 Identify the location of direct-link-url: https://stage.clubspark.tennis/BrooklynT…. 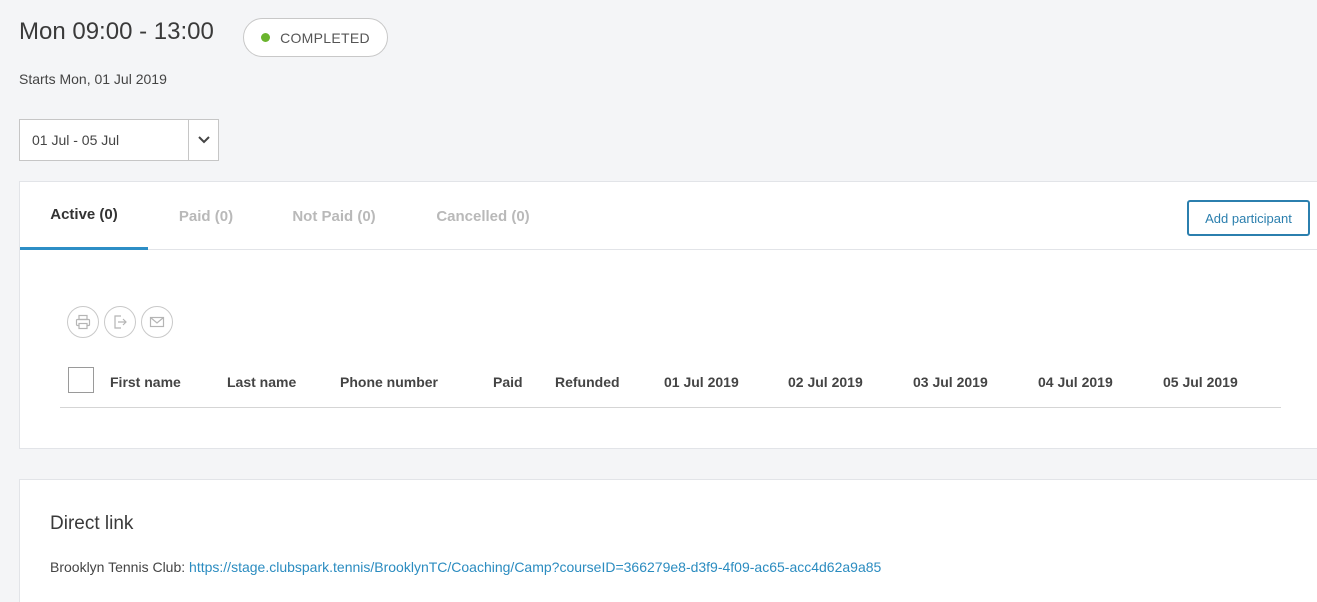
(535, 567).